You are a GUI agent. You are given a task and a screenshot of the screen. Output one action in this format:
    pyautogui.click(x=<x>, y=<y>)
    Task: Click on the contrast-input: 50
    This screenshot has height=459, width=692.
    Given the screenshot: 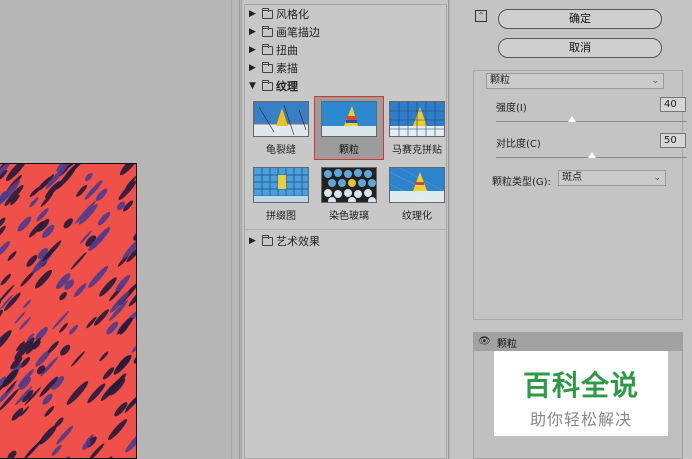 What is the action you would take?
    pyautogui.click(x=673, y=140)
    